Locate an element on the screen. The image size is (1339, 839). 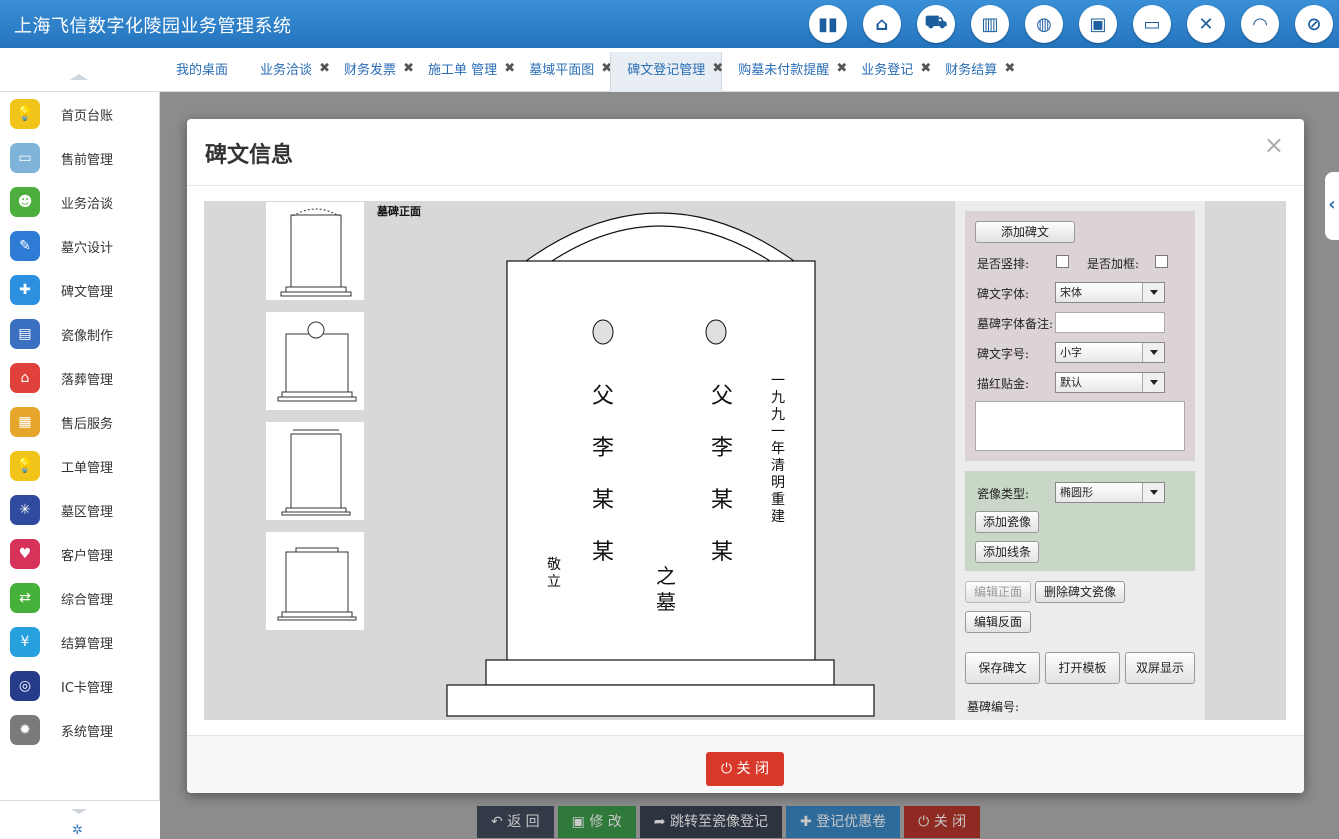
frame-checkbox is located at coordinates (1161, 261).